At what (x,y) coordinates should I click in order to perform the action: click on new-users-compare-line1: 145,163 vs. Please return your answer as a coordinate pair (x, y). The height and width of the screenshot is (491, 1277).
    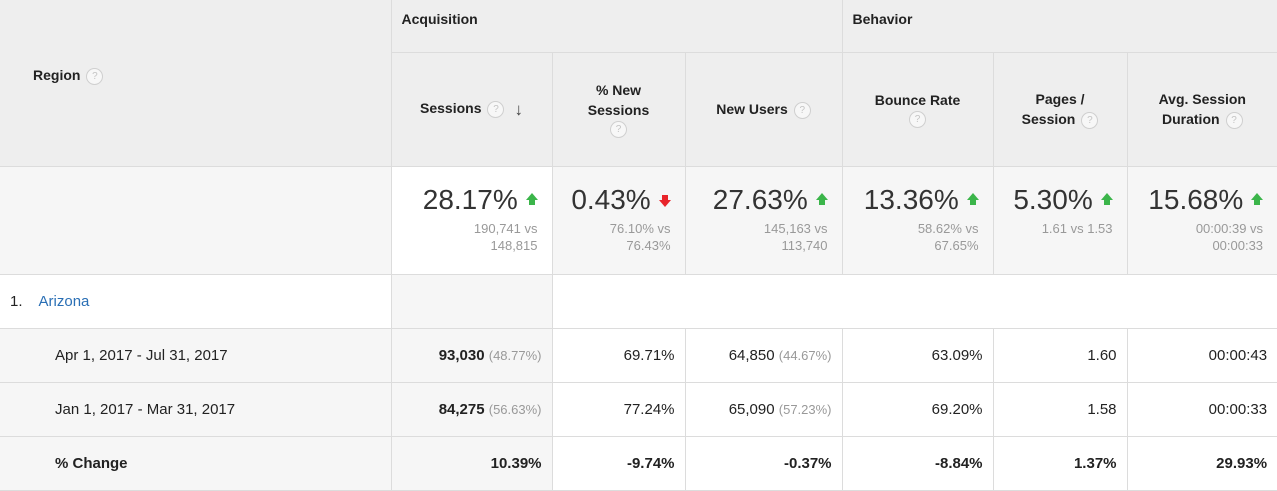
    Looking at the image, I should click on (795, 228).